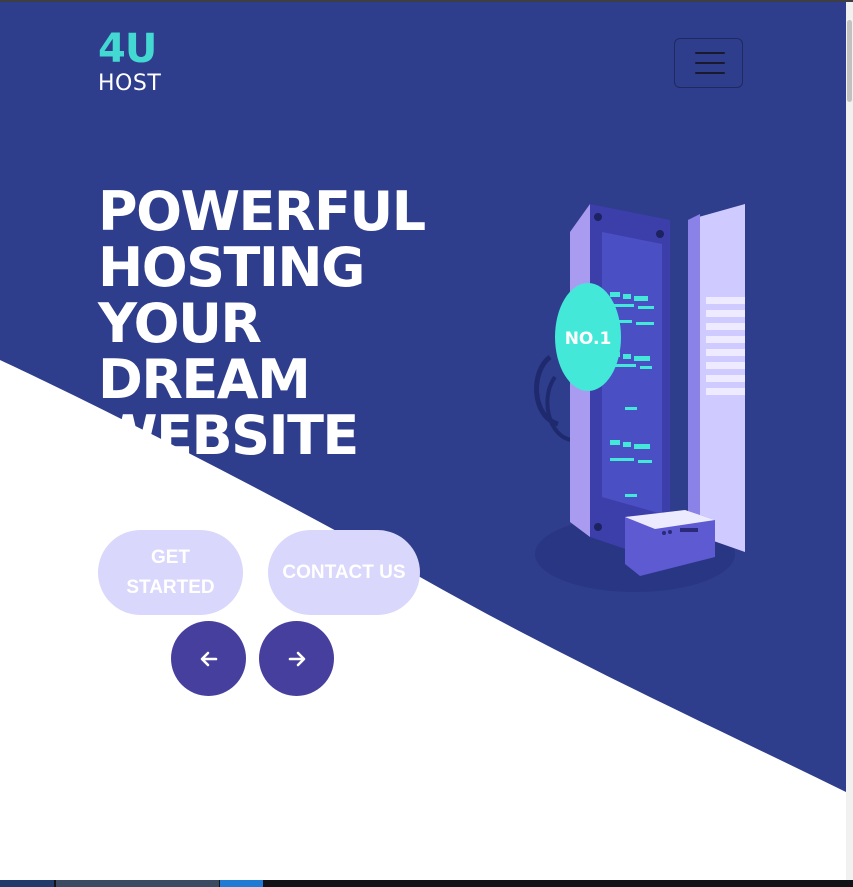 This screenshot has width=853, height=887. What do you see at coordinates (588, 339) in the screenshot?
I see `badge-text: NO.1` at bounding box center [588, 339].